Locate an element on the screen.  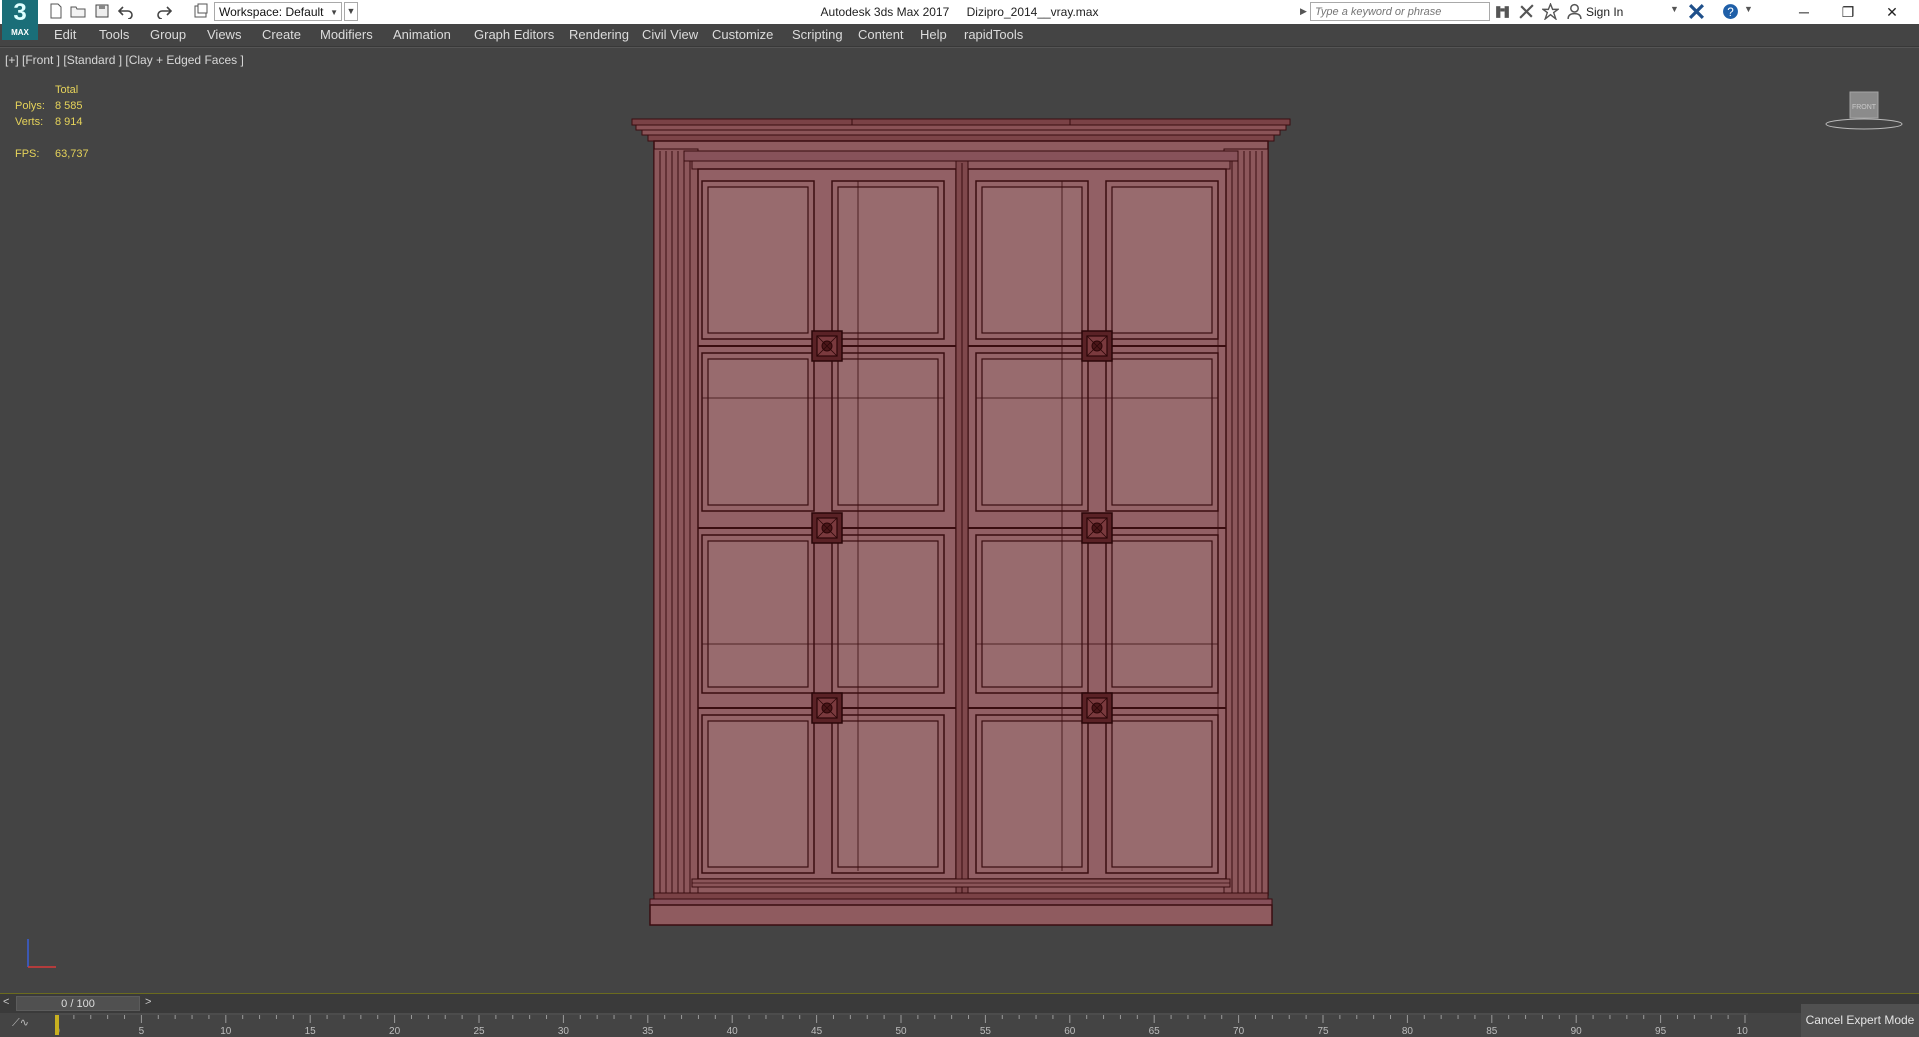
customize-quick-access-icon: ▼ is located at coordinates (351, 11).